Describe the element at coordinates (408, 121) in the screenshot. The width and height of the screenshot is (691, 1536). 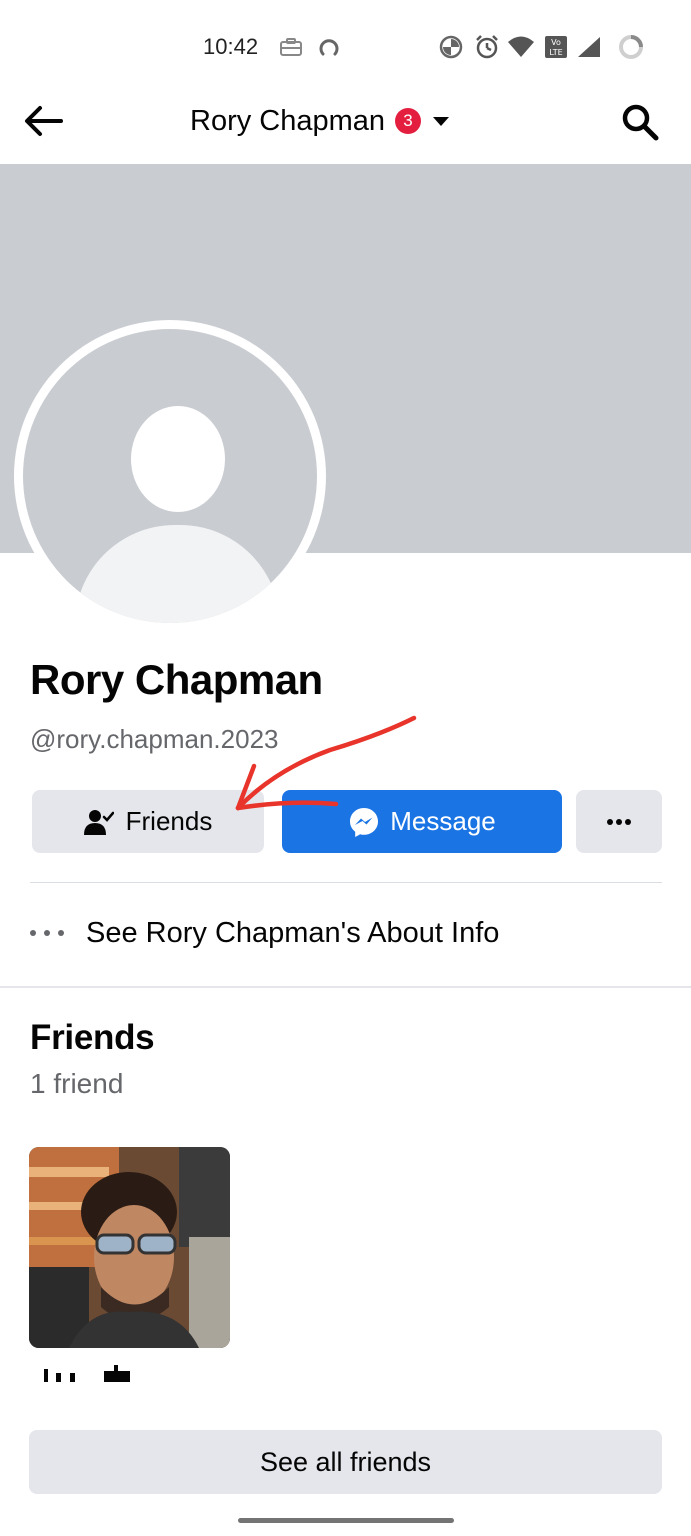
I see `notification-badge: 3` at that location.